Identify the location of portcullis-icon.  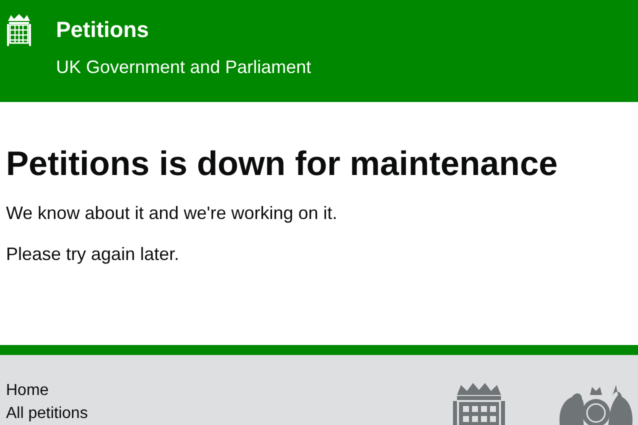
(19, 30).